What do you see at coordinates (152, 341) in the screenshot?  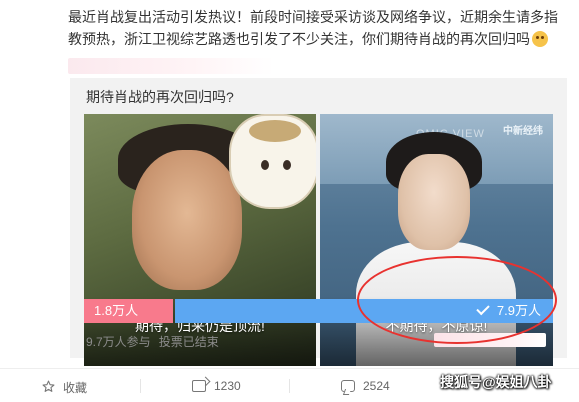 I see `poll-status: 9.7万人参与 投票已结束` at bounding box center [152, 341].